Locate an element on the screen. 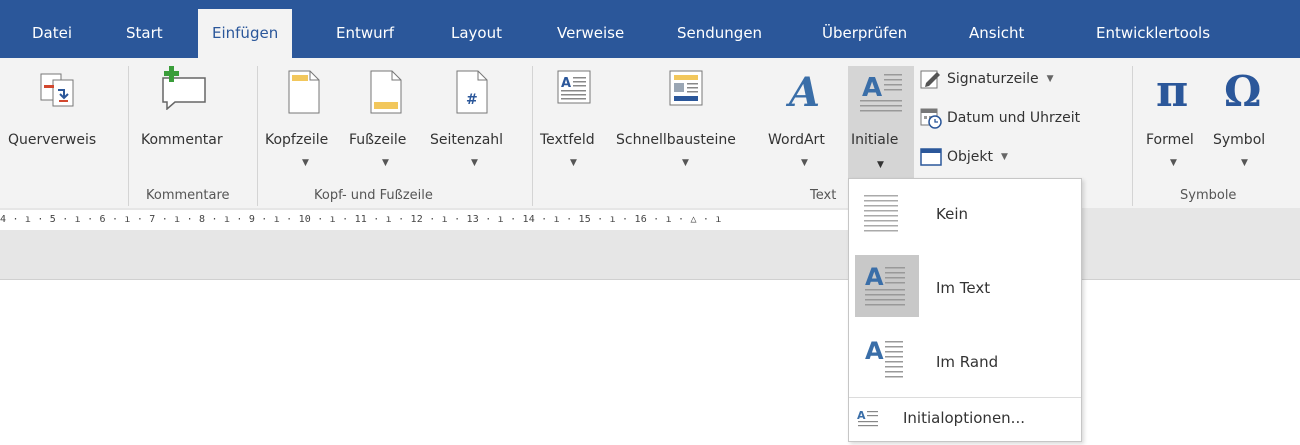  comment-icon is located at coordinates (184, 88).